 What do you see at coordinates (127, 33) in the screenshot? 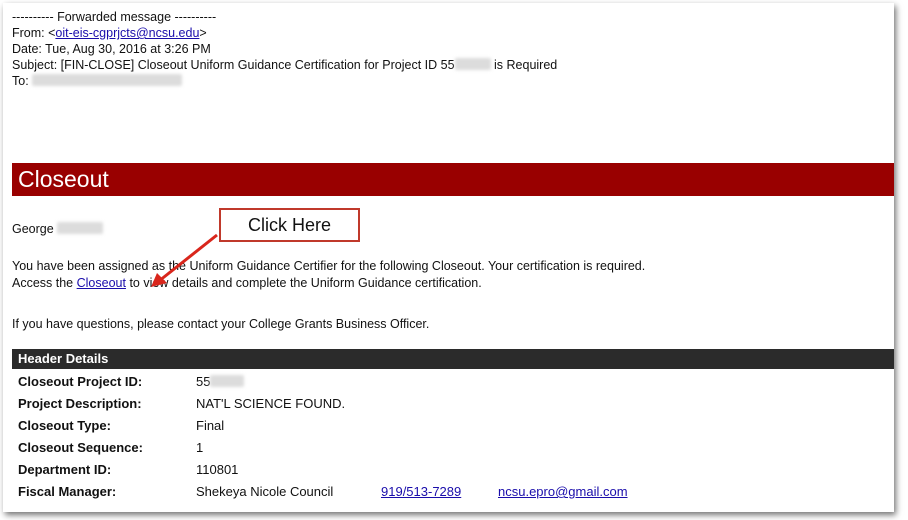
I see `from-email-link: oit-eis-cgprjcts@ncsu.edu` at bounding box center [127, 33].